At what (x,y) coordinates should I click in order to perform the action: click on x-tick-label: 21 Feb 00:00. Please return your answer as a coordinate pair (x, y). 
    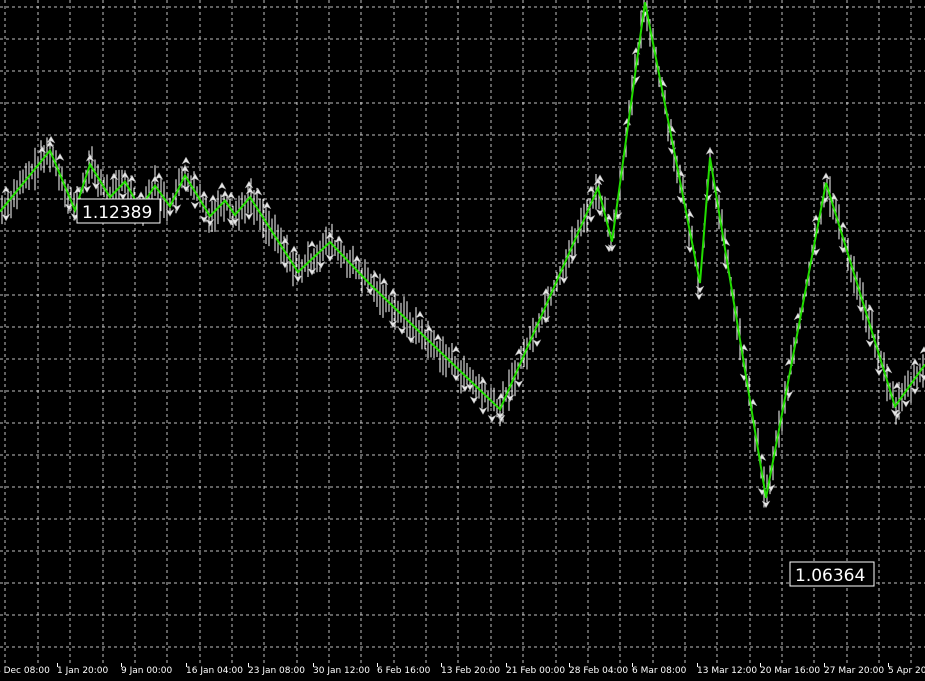
    Looking at the image, I should click on (535, 671).